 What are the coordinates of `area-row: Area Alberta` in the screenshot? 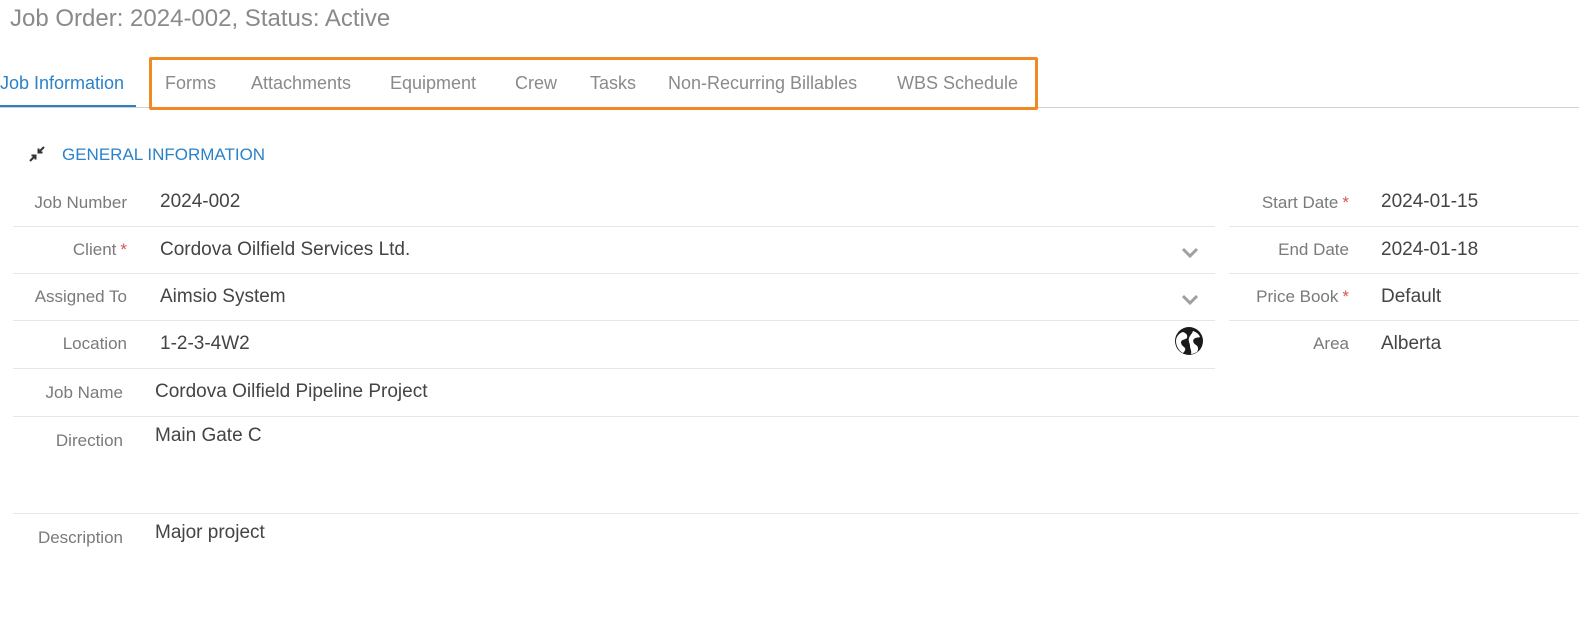 It's located at (1404, 345).